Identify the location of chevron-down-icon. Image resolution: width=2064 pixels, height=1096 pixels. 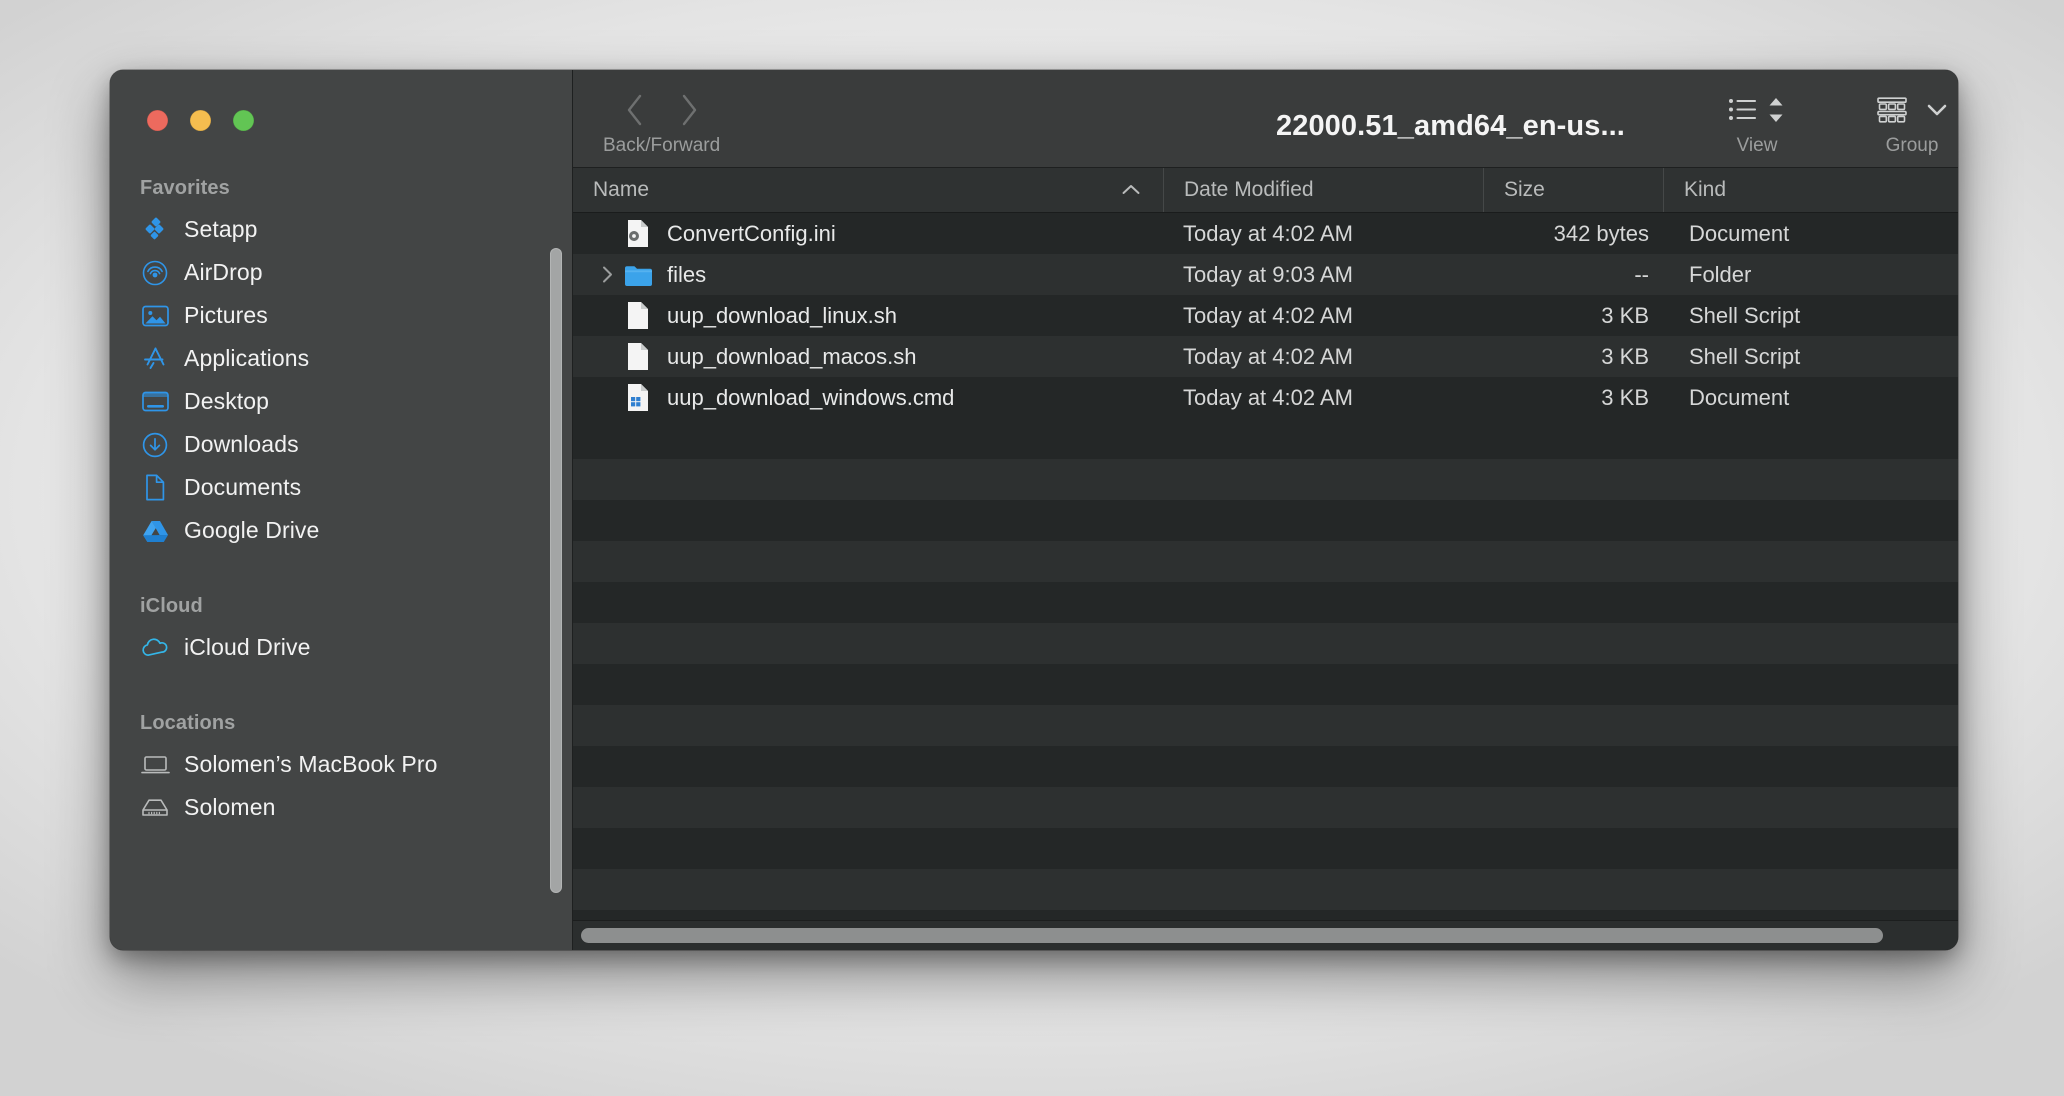
(1937, 112).